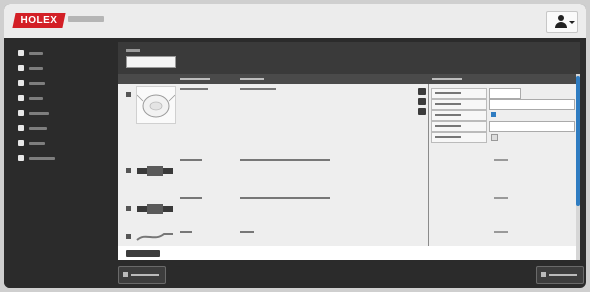 The height and width of the screenshot is (292, 590). Describe the element at coordinates (37, 143) in the screenshot. I see `sidebar-item-7-label-illegible` at that location.